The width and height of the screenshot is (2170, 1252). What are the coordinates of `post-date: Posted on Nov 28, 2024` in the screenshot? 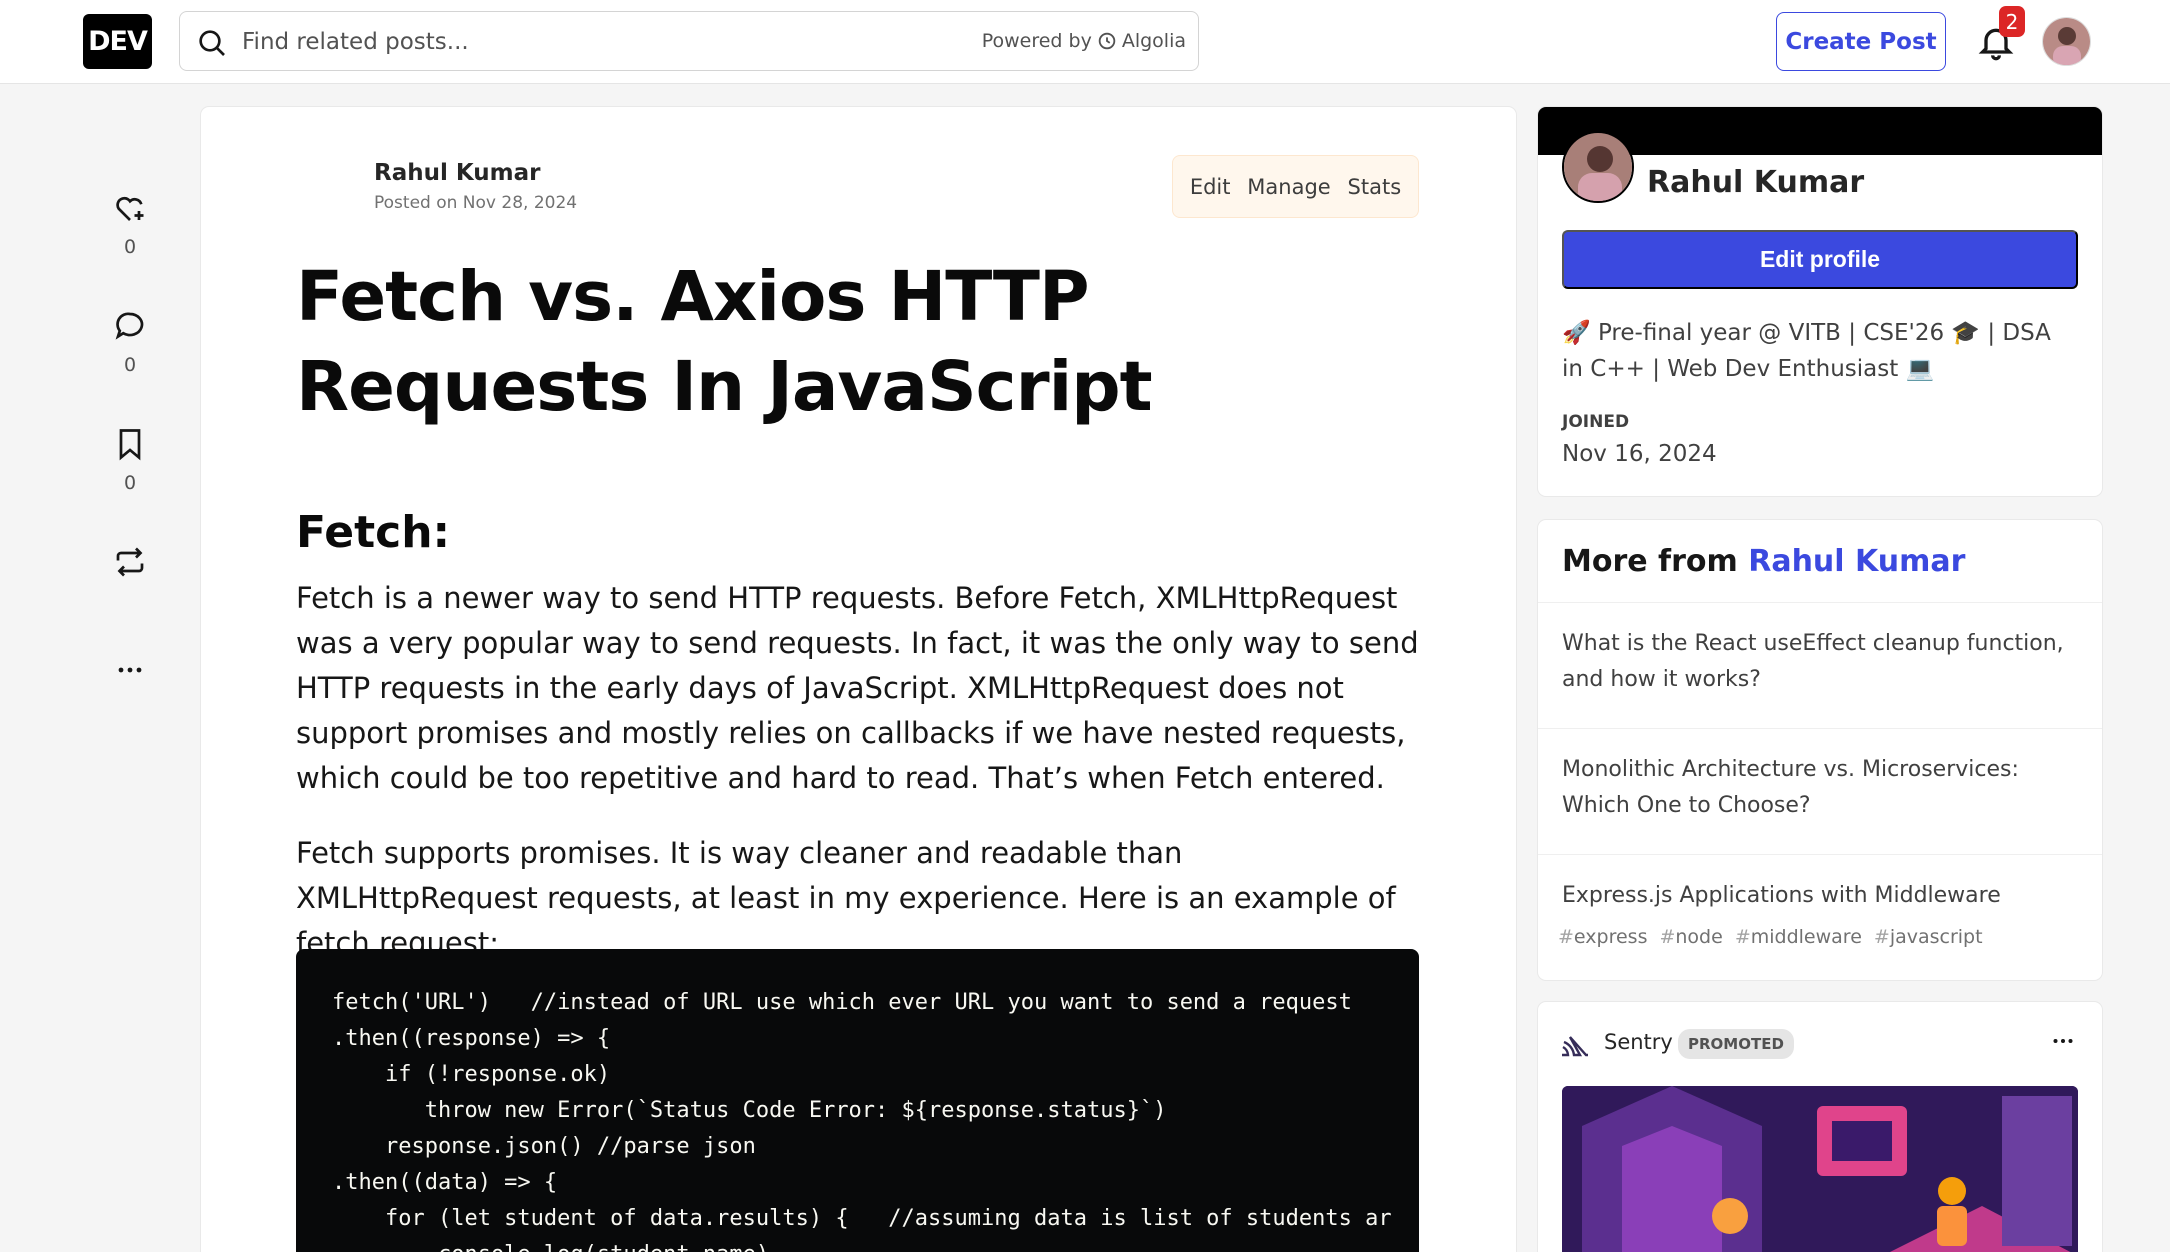 It's located at (476, 203).